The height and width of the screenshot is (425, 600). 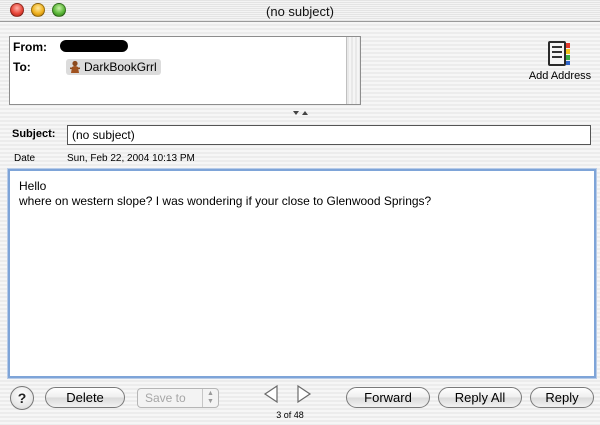 I want to click on title-bar: (no subject), so click(x=300, y=11).